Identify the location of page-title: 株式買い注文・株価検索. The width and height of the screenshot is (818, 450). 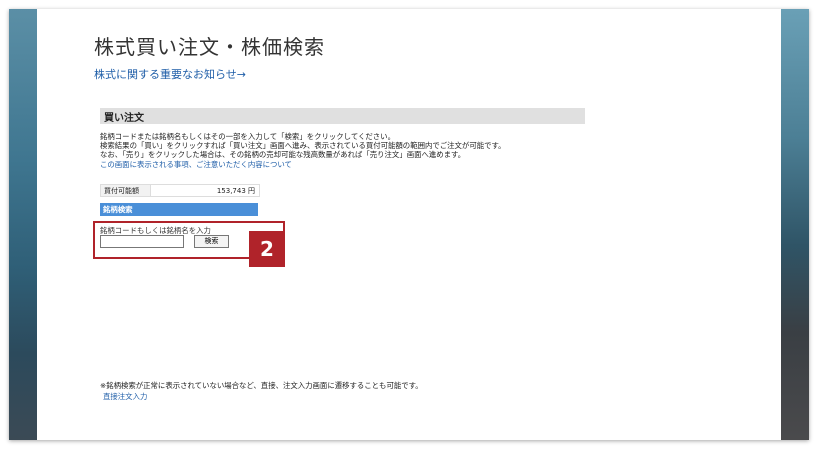
(209, 47).